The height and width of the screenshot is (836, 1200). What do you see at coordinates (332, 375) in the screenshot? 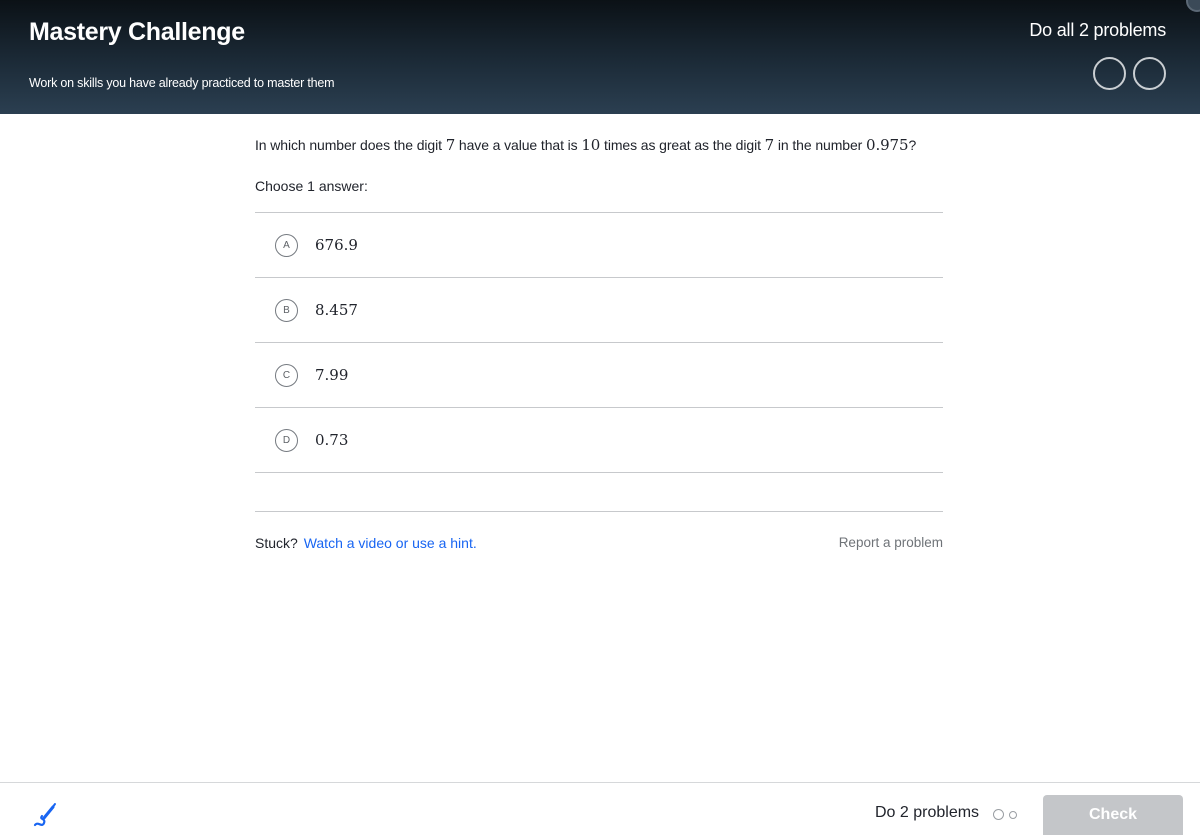
I see `choice-value: 7.99` at bounding box center [332, 375].